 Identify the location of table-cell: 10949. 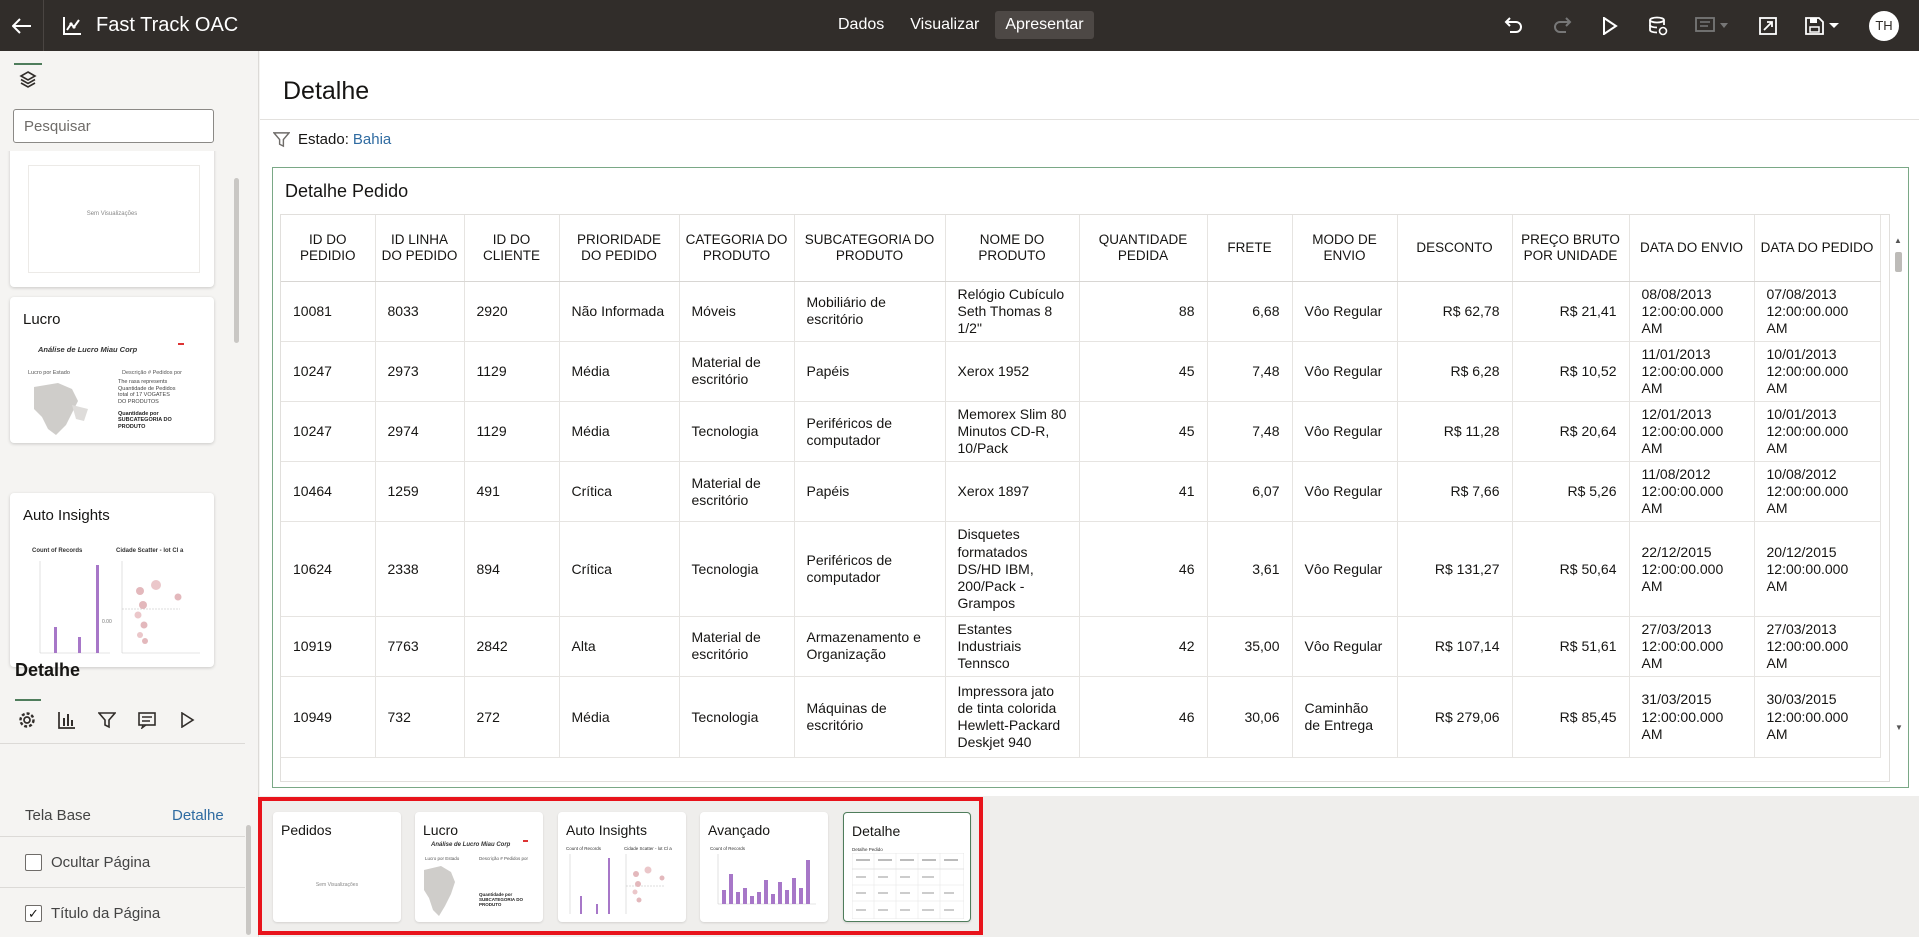
(328, 717).